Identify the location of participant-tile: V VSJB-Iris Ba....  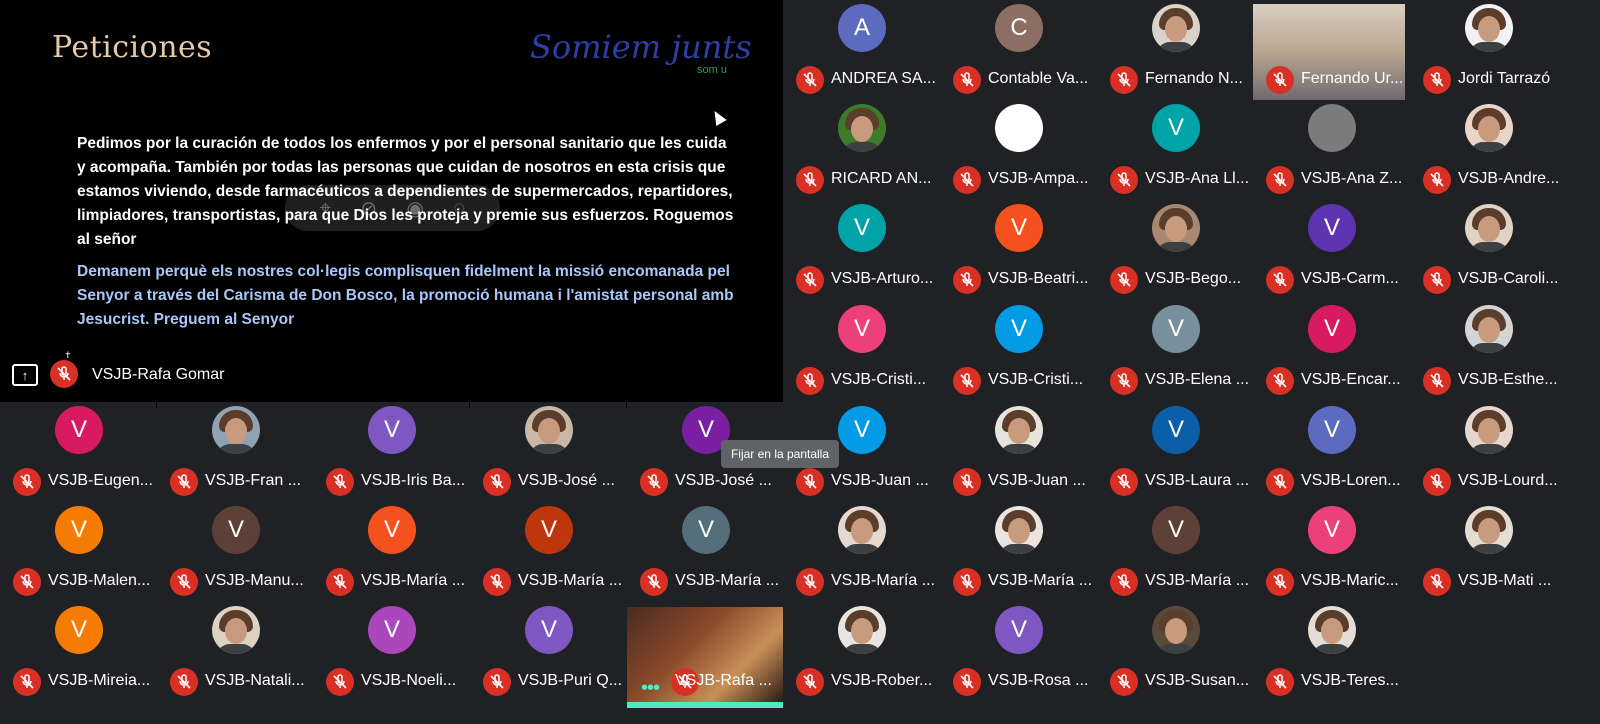
(391, 452).